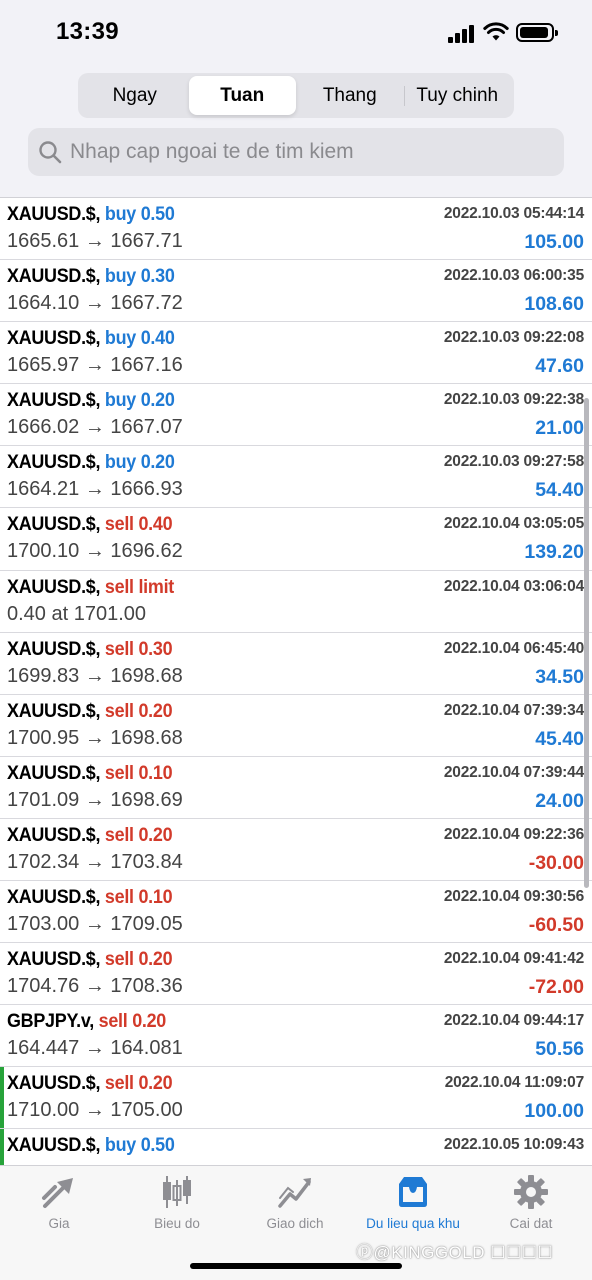  I want to click on order-profit: 139.20, so click(554, 552).